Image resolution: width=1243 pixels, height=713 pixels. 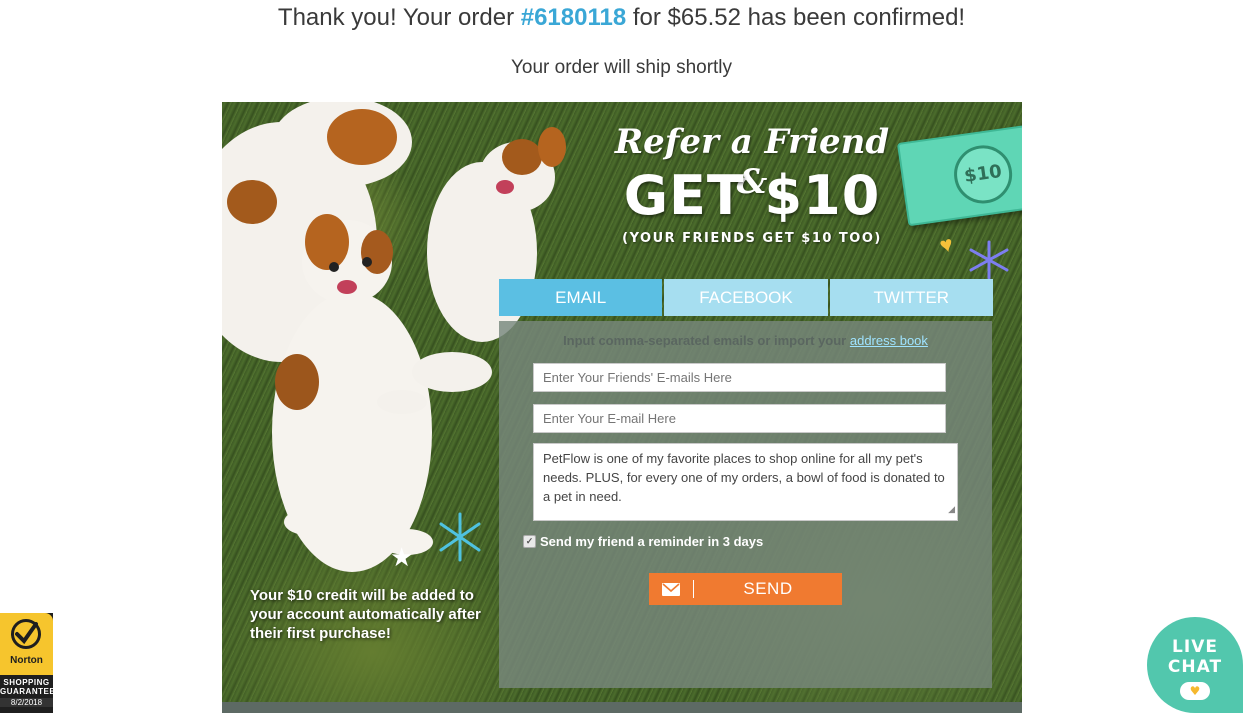 I want to click on friends-emails-input, so click(x=739, y=377).